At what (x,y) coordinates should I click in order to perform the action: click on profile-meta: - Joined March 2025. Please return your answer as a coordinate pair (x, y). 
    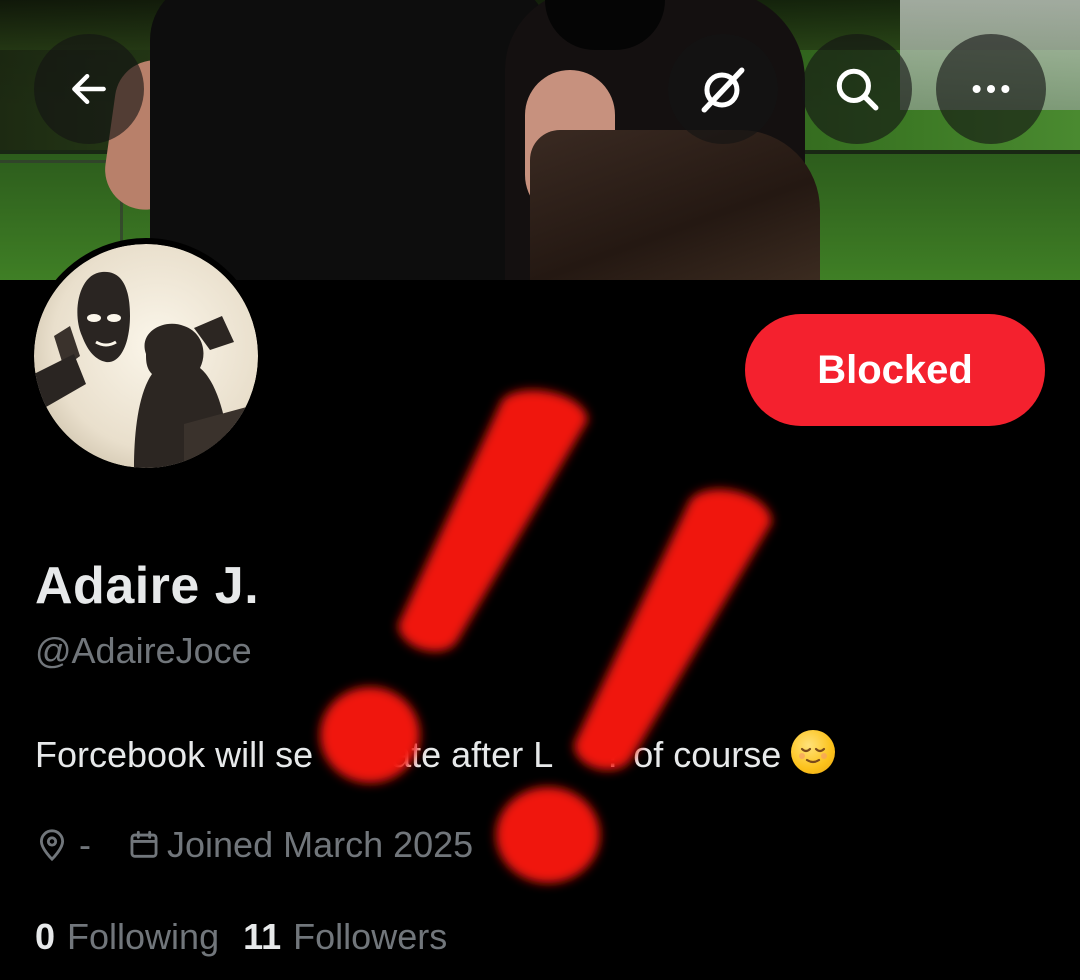
    Looking at the image, I should click on (254, 845).